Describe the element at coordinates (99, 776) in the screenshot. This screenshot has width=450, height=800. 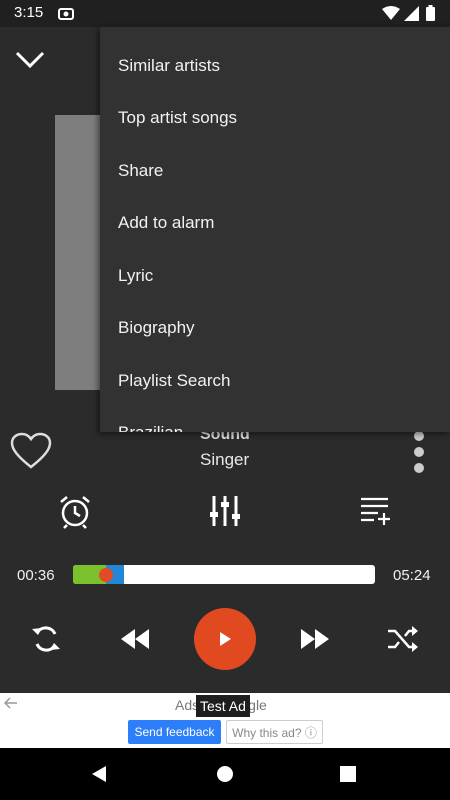
I see `nav-back-icon` at that location.